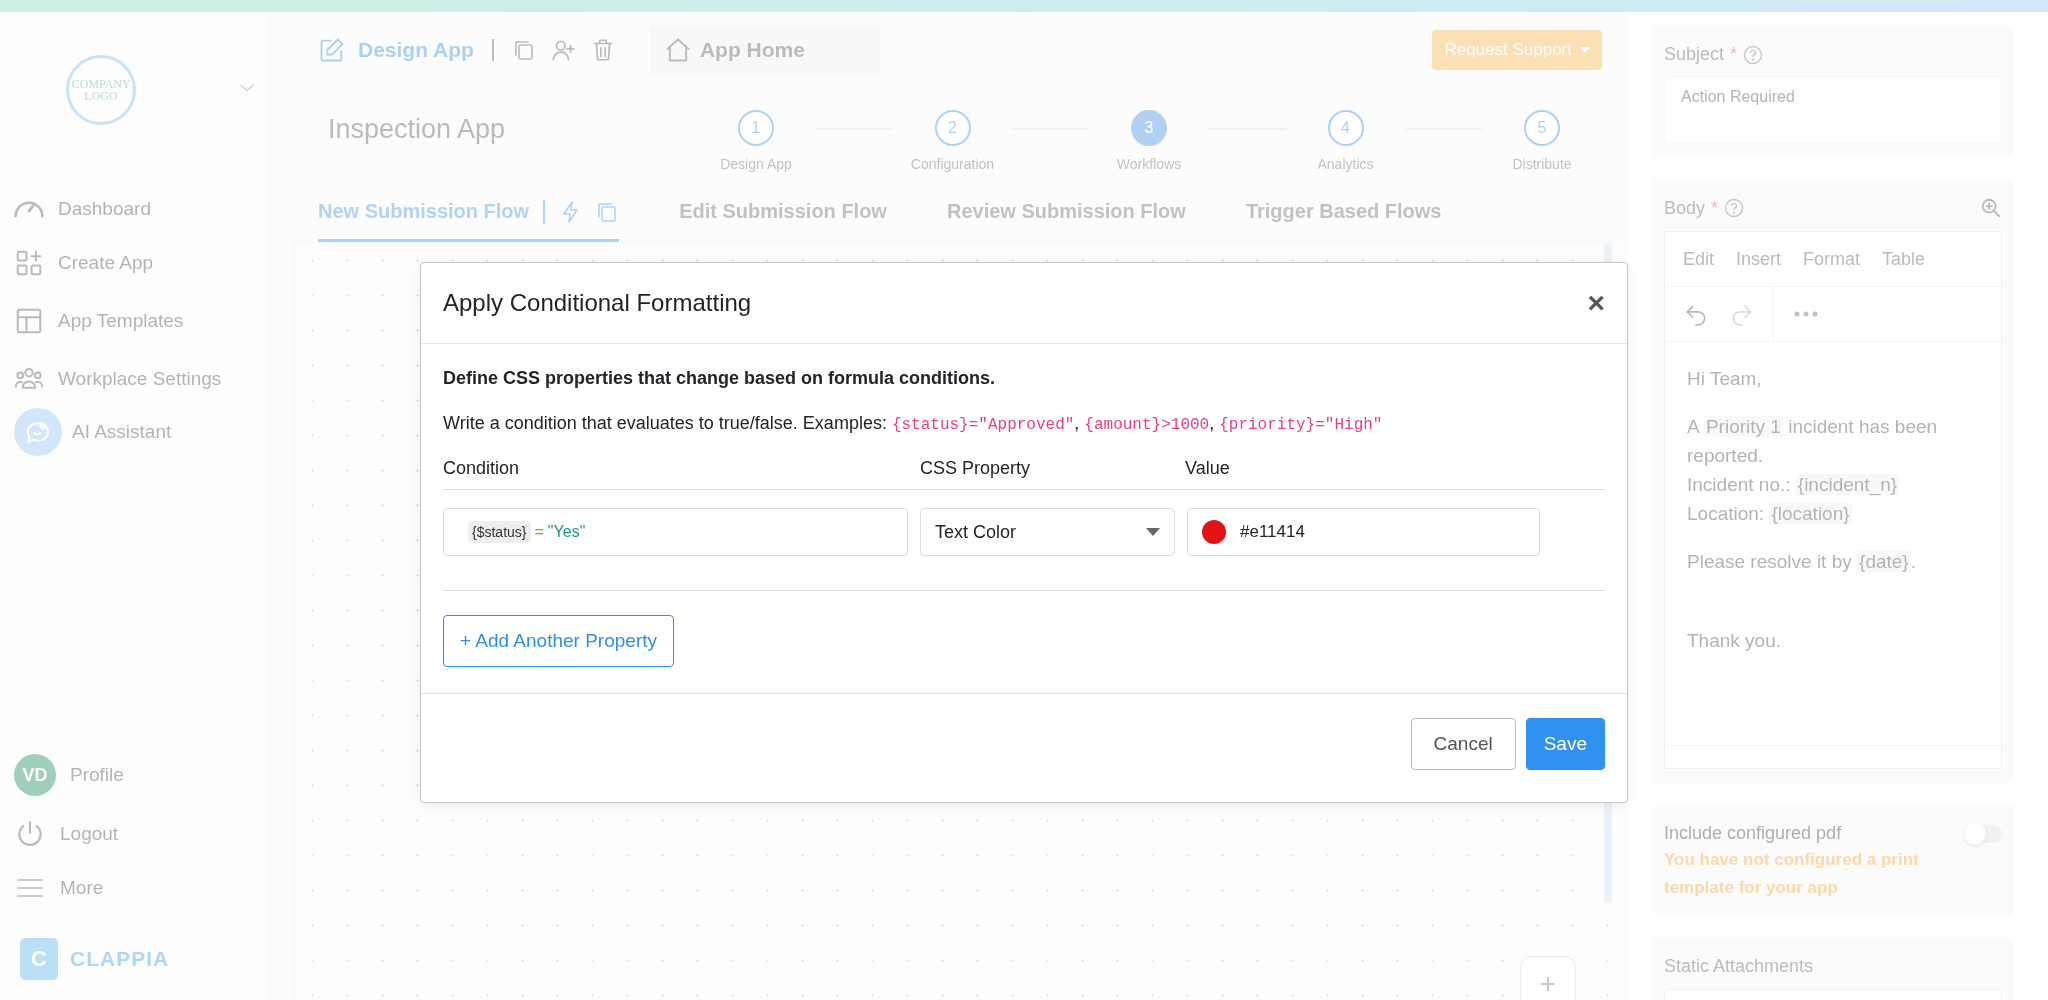 This screenshot has width=2048, height=1000. What do you see at coordinates (1345, 164) in the screenshot?
I see `step-label: Analytics` at bounding box center [1345, 164].